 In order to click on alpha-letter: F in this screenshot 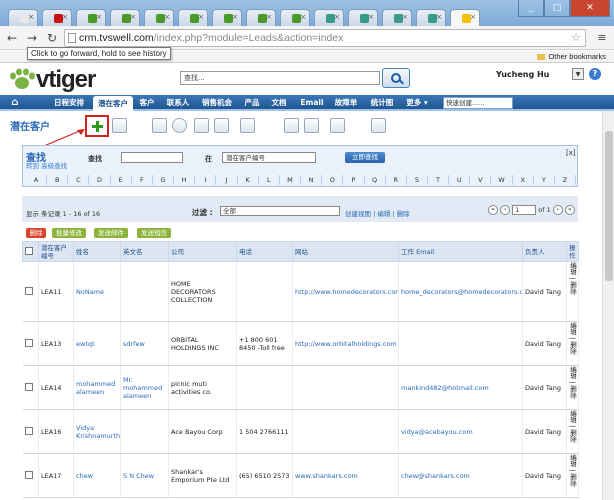, I will do `click(142, 180)`.